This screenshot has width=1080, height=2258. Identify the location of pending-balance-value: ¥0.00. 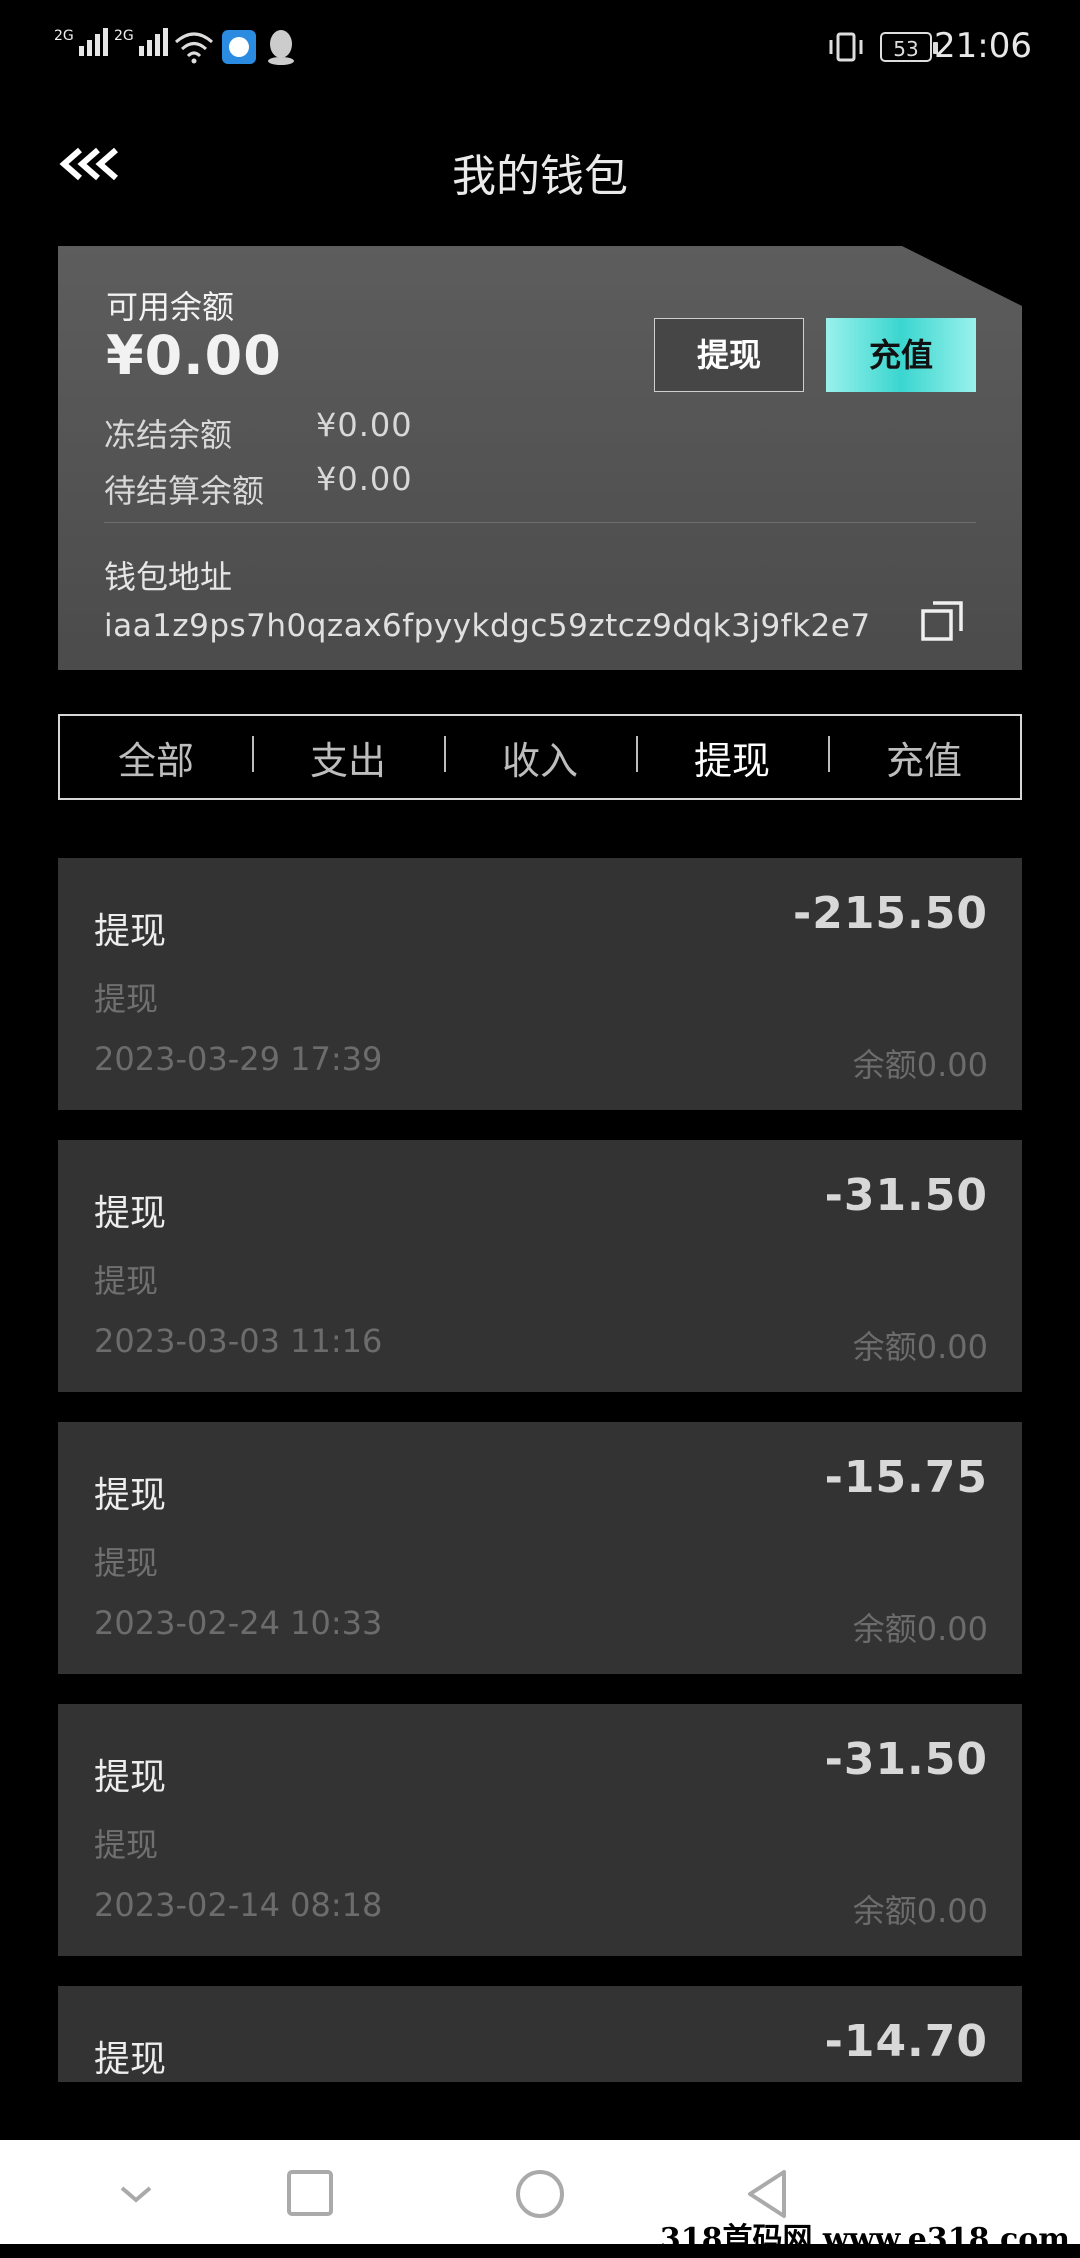
(364, 479).